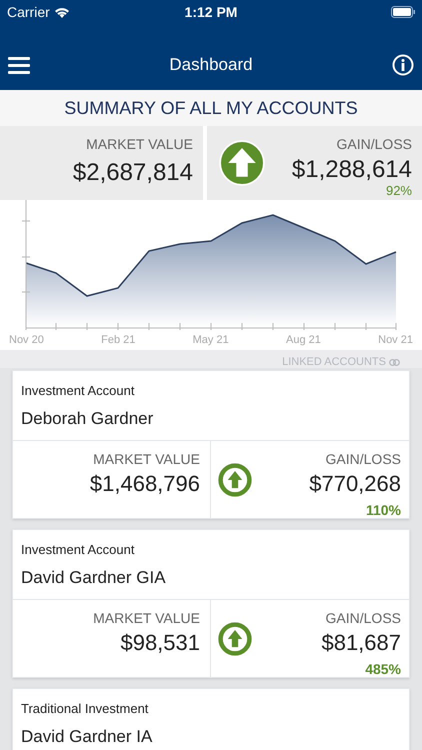 The image size is (422, 750). Describe the element at coordinates (26, 340) in the screenshot. I see `axis-label: Nov 20` at that location.